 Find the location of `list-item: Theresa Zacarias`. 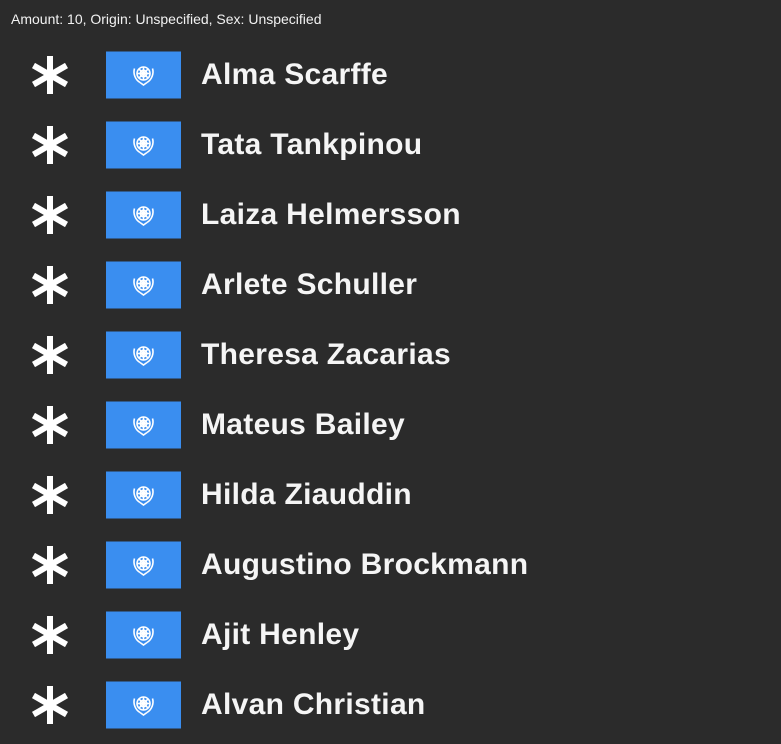

list-item: Theresa Zacarias is located at coordinates (390, 355).